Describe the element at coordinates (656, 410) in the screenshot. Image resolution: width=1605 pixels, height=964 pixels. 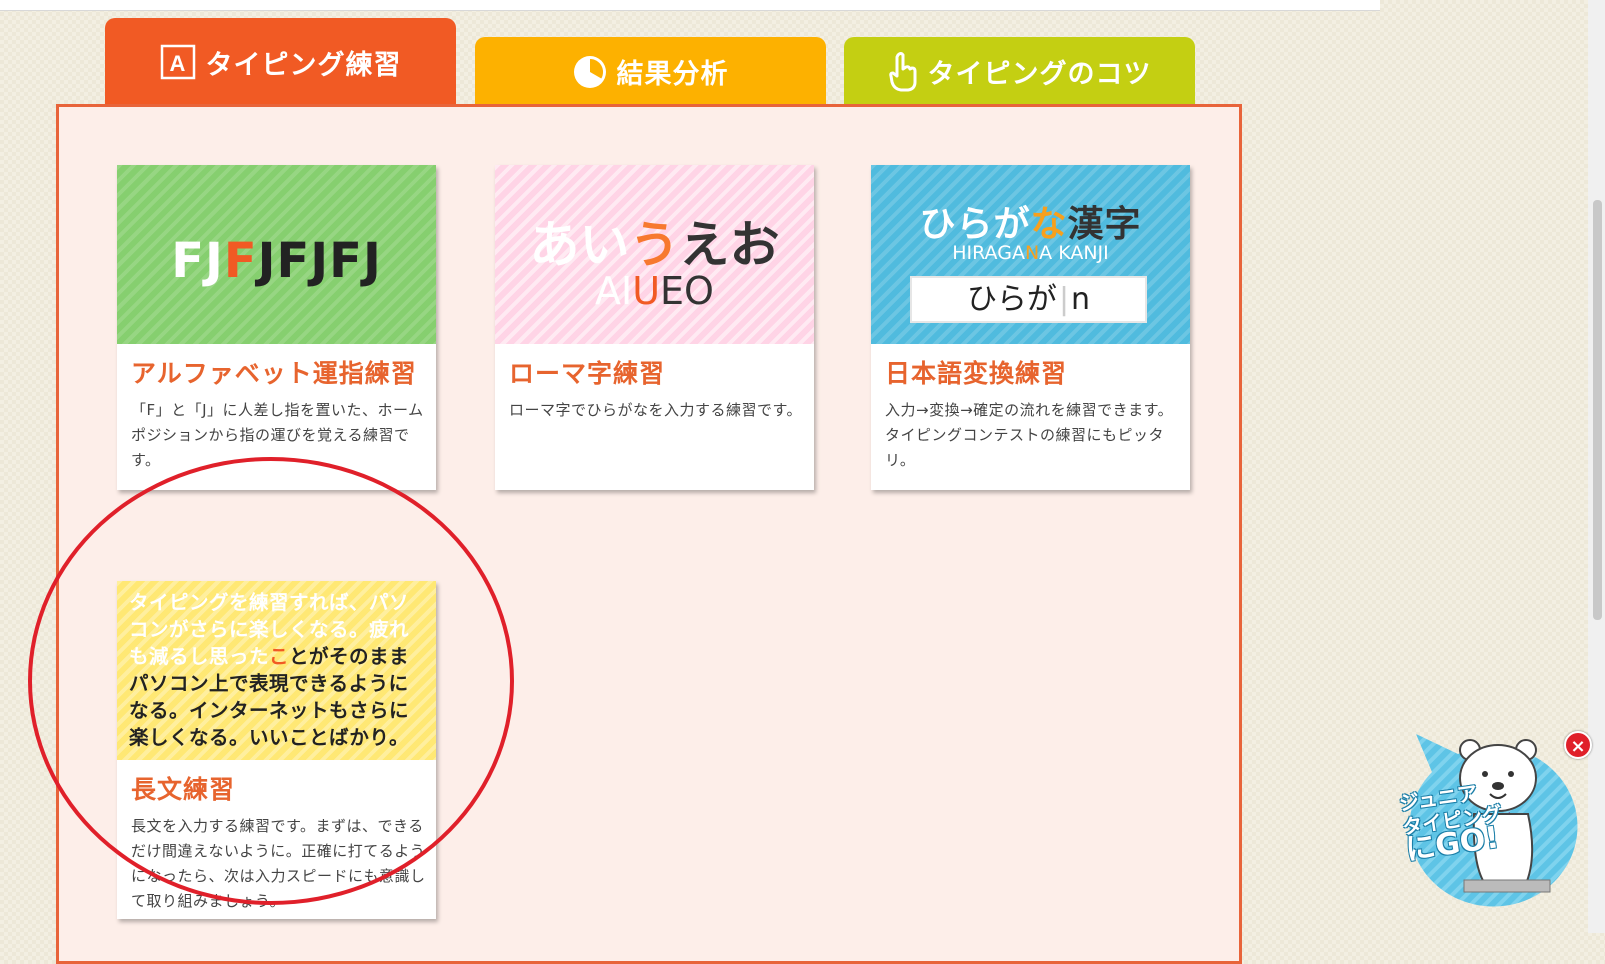
I see `card-description: ローマ字でひらがなを入力する練習です。` at that location.